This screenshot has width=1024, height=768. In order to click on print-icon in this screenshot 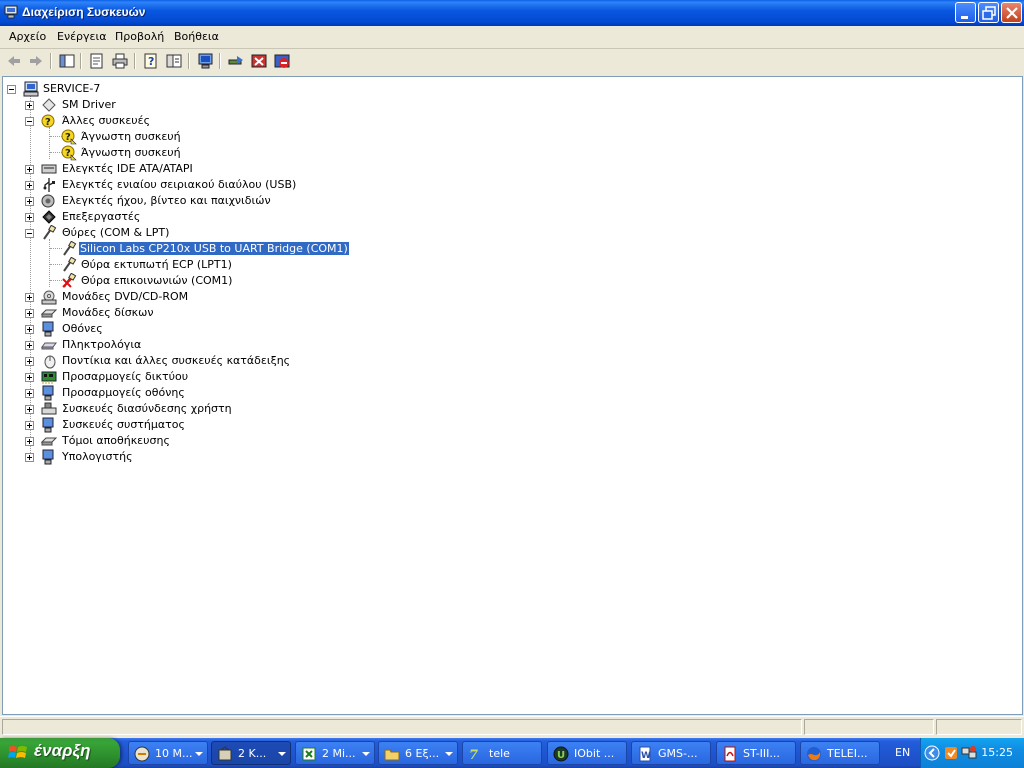, I will do `click(120, 61)`.